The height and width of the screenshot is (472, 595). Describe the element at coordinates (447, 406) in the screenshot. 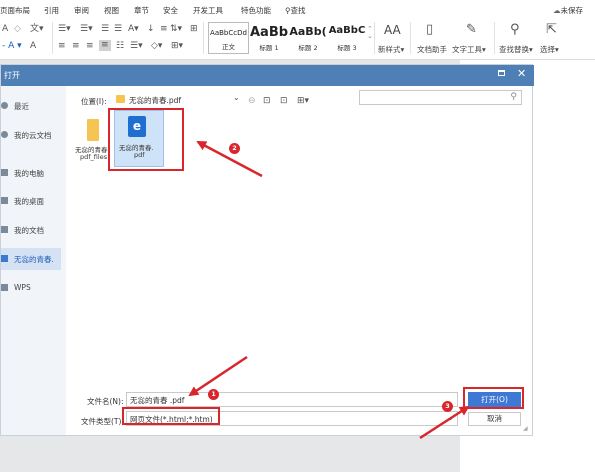

I see `annotation-badge-3: 3` at that location.